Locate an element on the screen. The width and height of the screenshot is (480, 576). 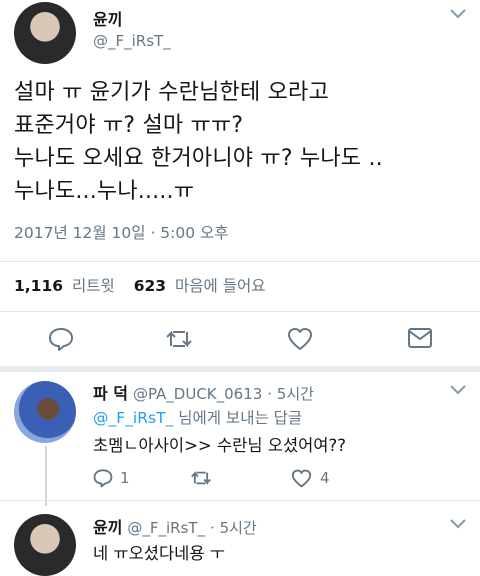
likes-label: 마음에 들어요 is located at coordinates (220, 286).